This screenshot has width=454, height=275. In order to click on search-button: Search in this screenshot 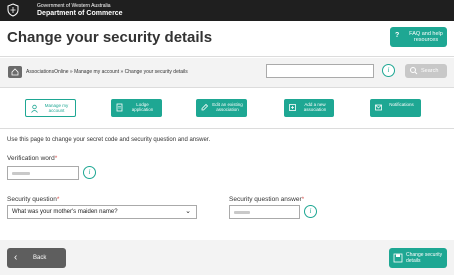, I will do `click(426, 71)`.